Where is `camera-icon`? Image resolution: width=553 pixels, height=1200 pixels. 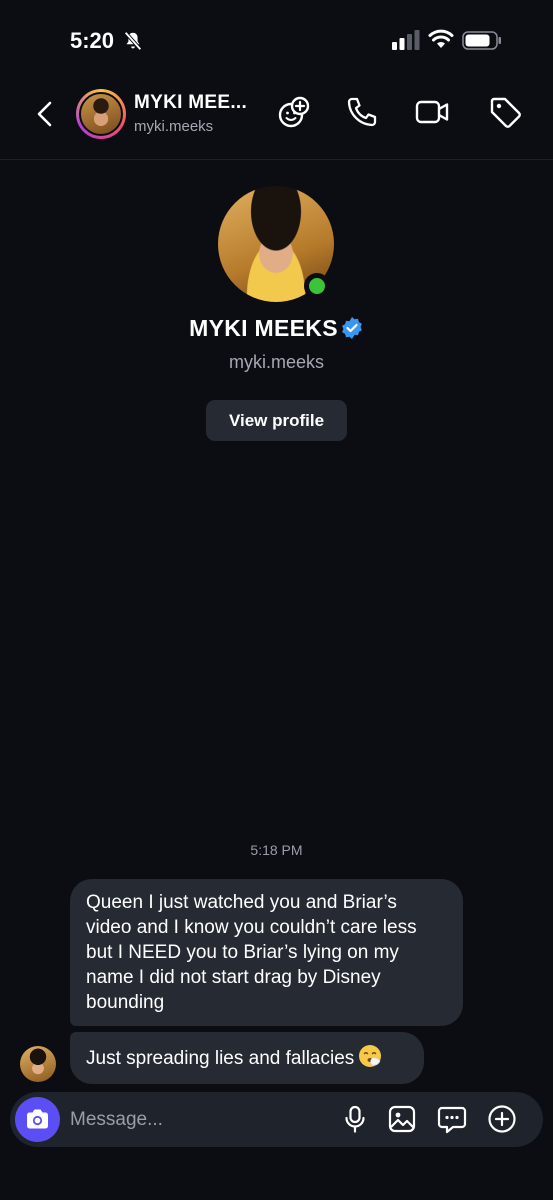 camera-icon is located at coordinates (37, 1119).